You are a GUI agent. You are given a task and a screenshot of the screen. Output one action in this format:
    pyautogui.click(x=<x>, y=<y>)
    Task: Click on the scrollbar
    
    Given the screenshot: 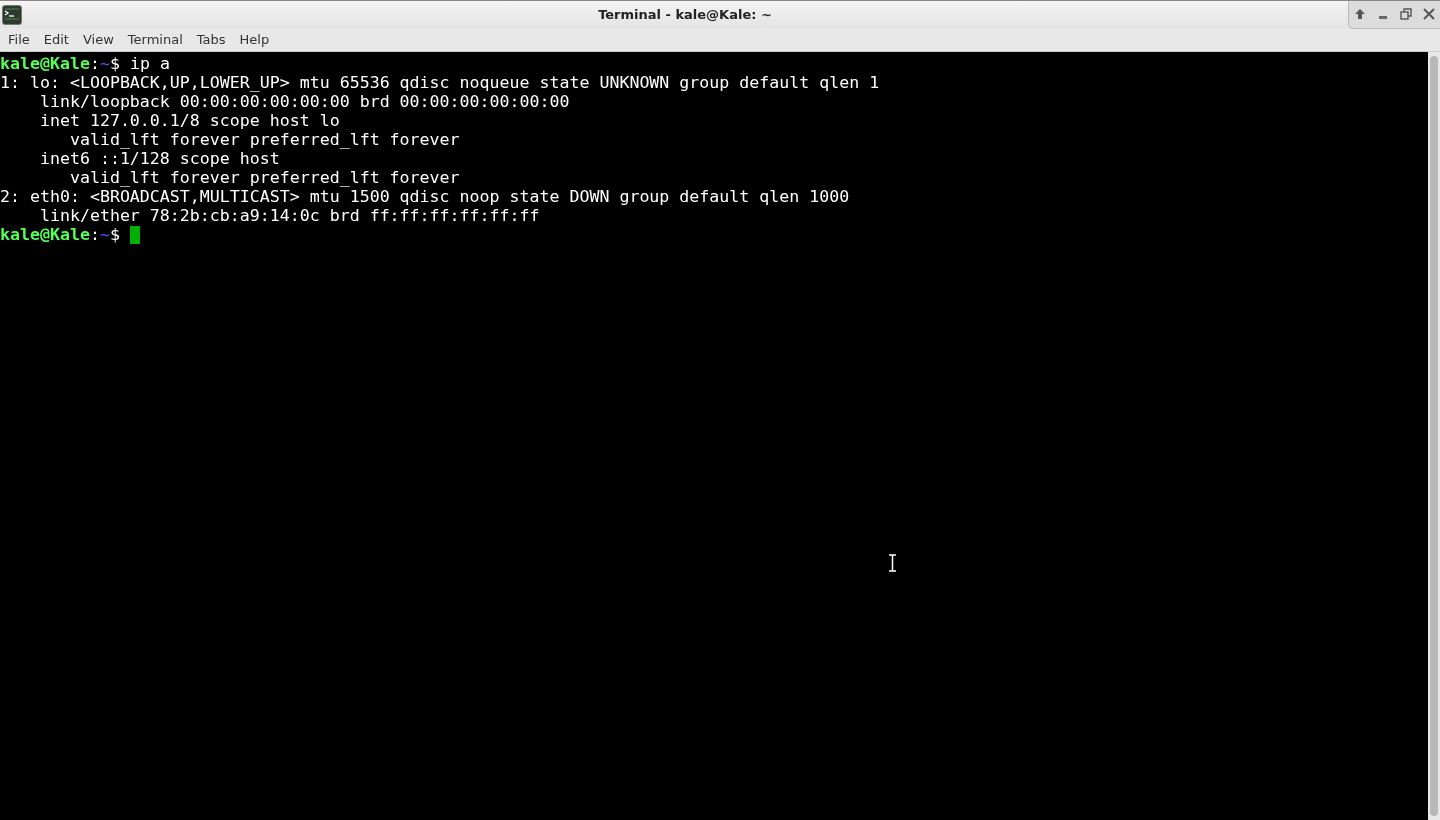 What is the action you would take?
    pyautogui.click(x=1434, y=436)
    